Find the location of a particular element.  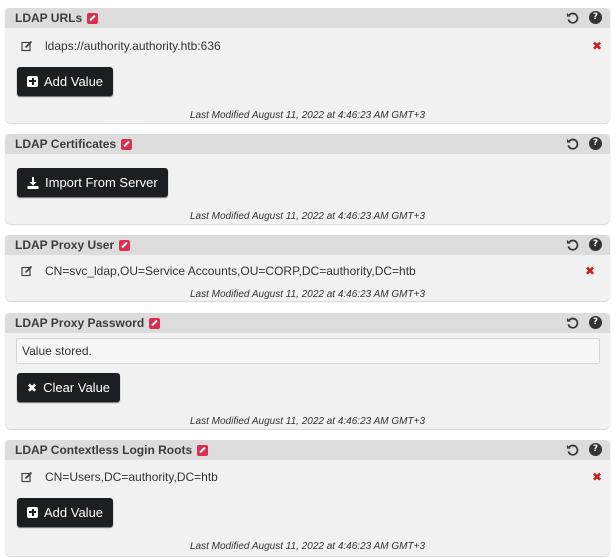

panel-title: LDAP Certificates is located at coordinates (66, 144).